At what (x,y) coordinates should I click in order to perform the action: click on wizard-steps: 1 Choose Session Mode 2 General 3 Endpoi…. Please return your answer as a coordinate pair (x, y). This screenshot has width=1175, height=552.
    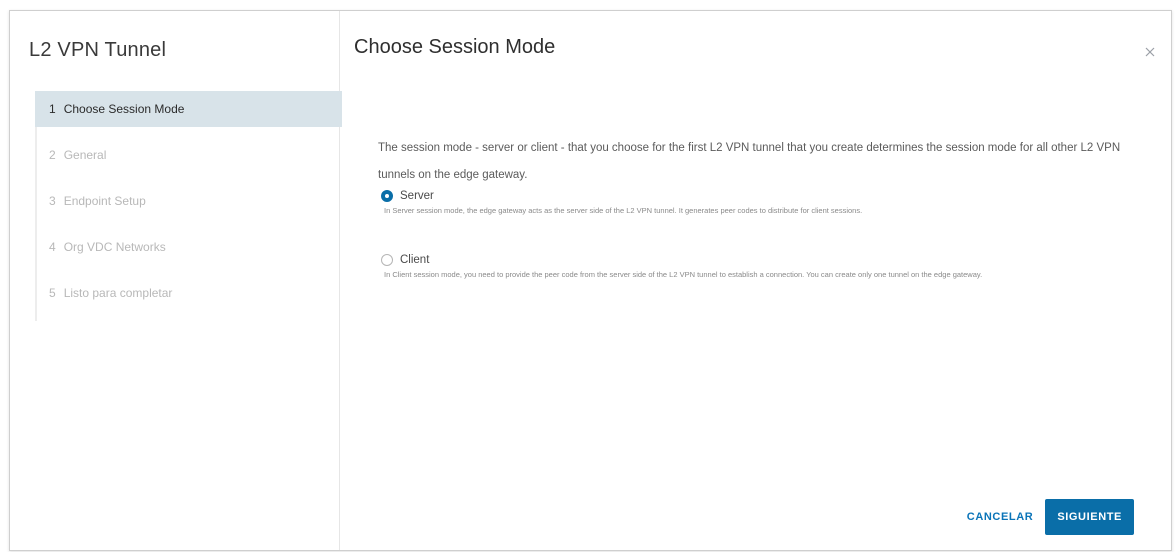
    Looking at the image, I should click on (188, 206).